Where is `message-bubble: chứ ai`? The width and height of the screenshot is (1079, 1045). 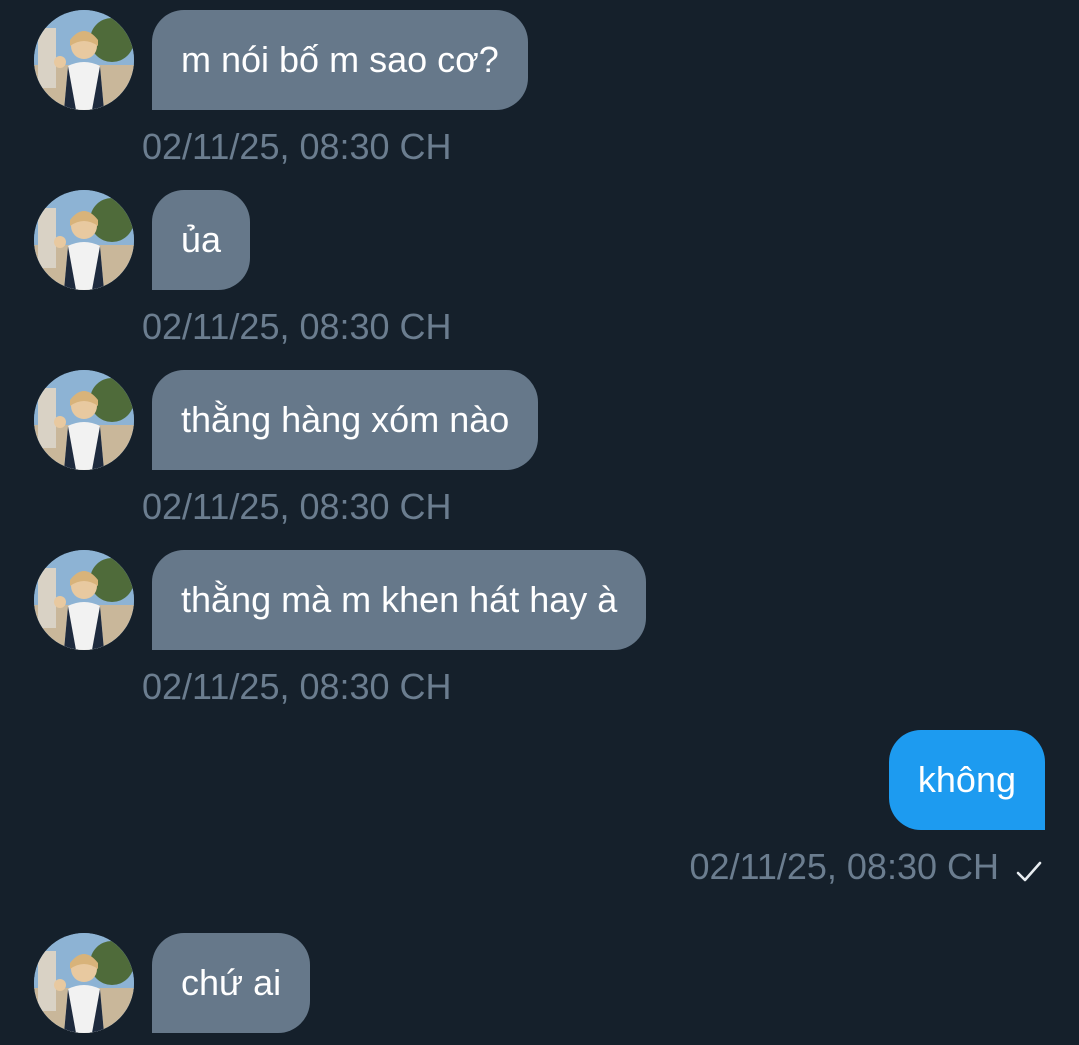
message-bubble: chứ ai is located at coordinates (231, 983).